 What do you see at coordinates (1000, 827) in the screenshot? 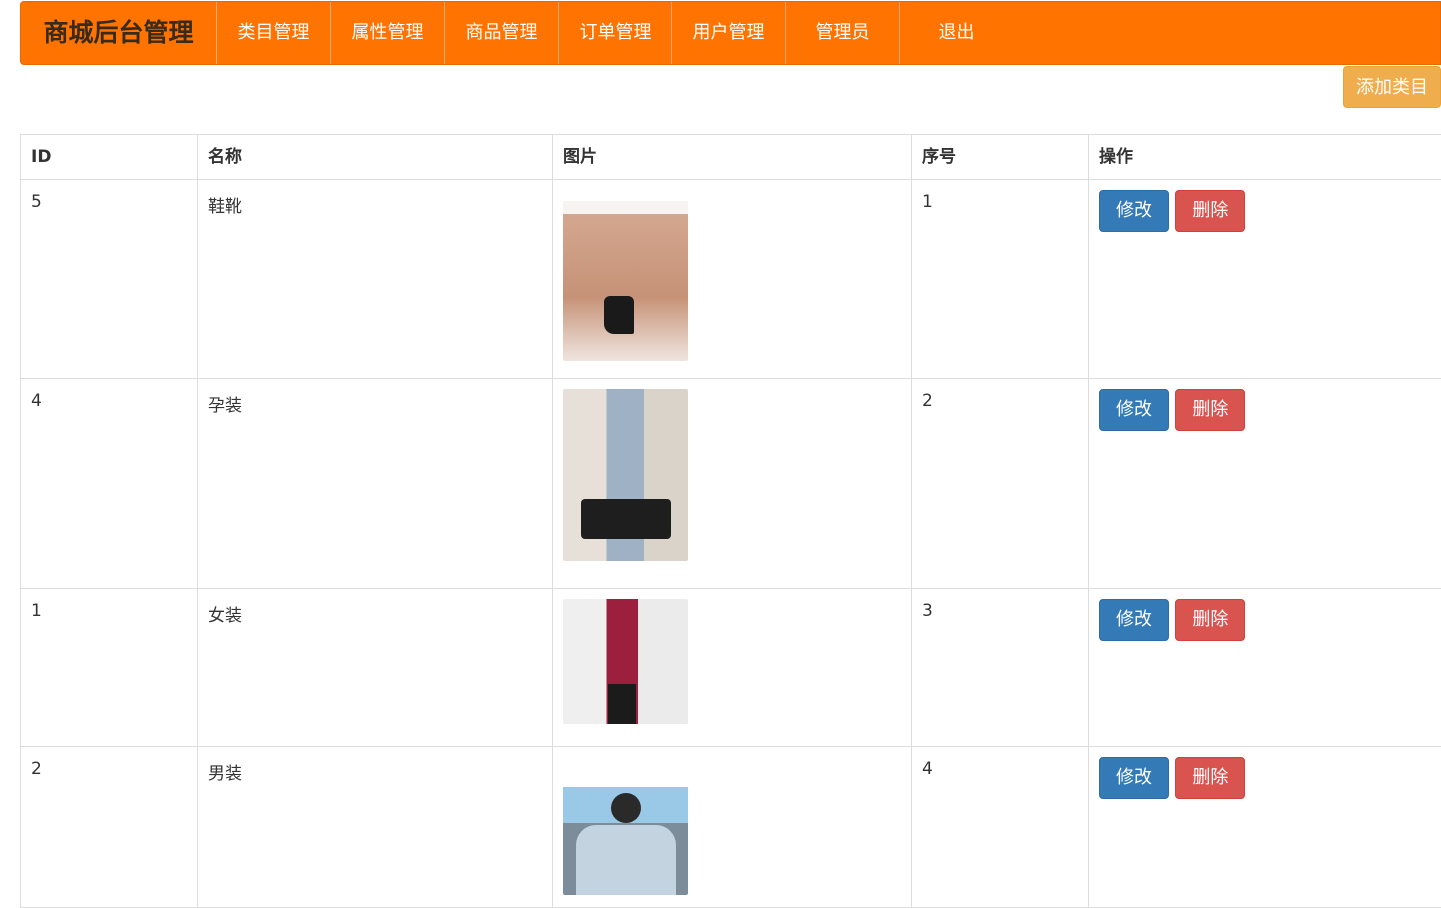
I see `cell-order: 4` at bounding box center [1000, 827].